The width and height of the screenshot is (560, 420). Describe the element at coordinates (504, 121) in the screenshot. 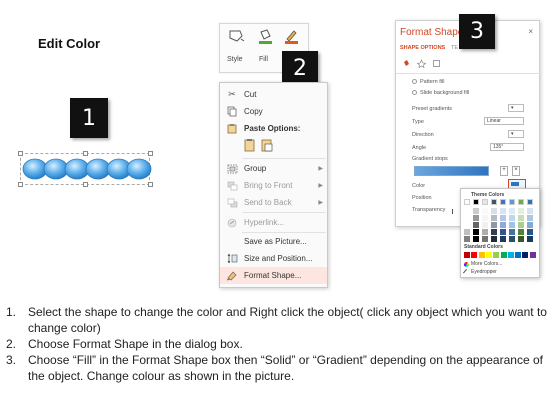

I see `type-select: Linear` at that location.